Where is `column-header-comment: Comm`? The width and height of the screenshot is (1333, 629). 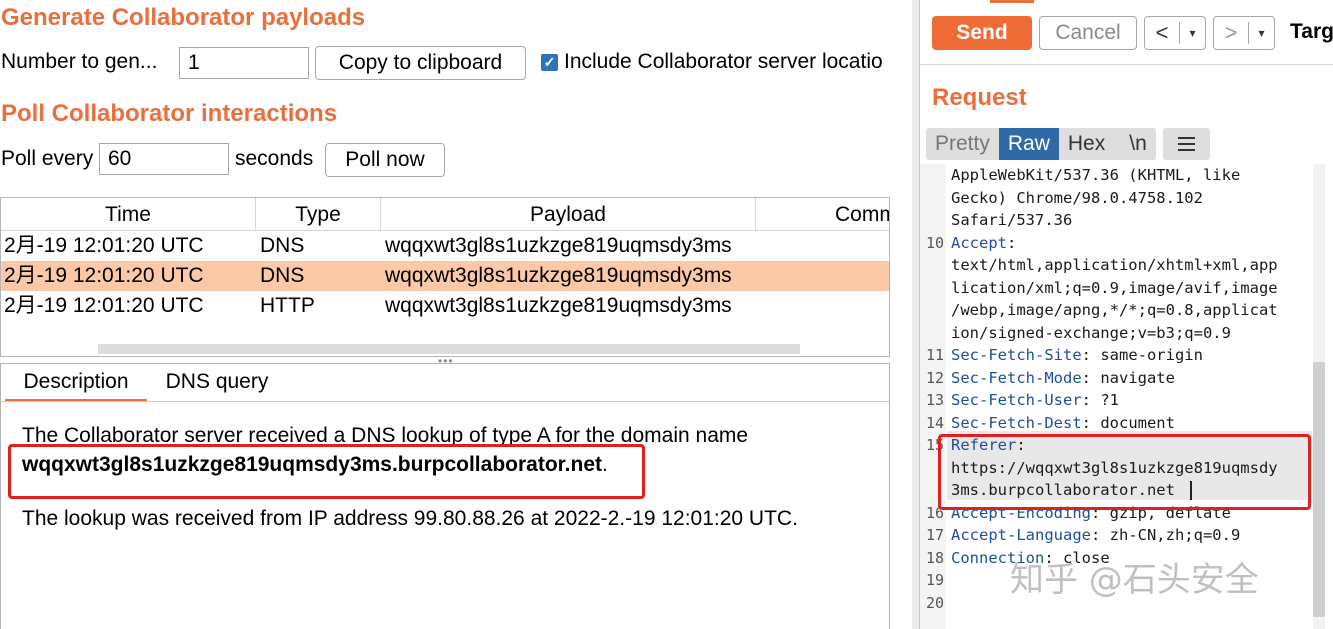
column-header-comment: Comm is located at coordinates (822, 214).